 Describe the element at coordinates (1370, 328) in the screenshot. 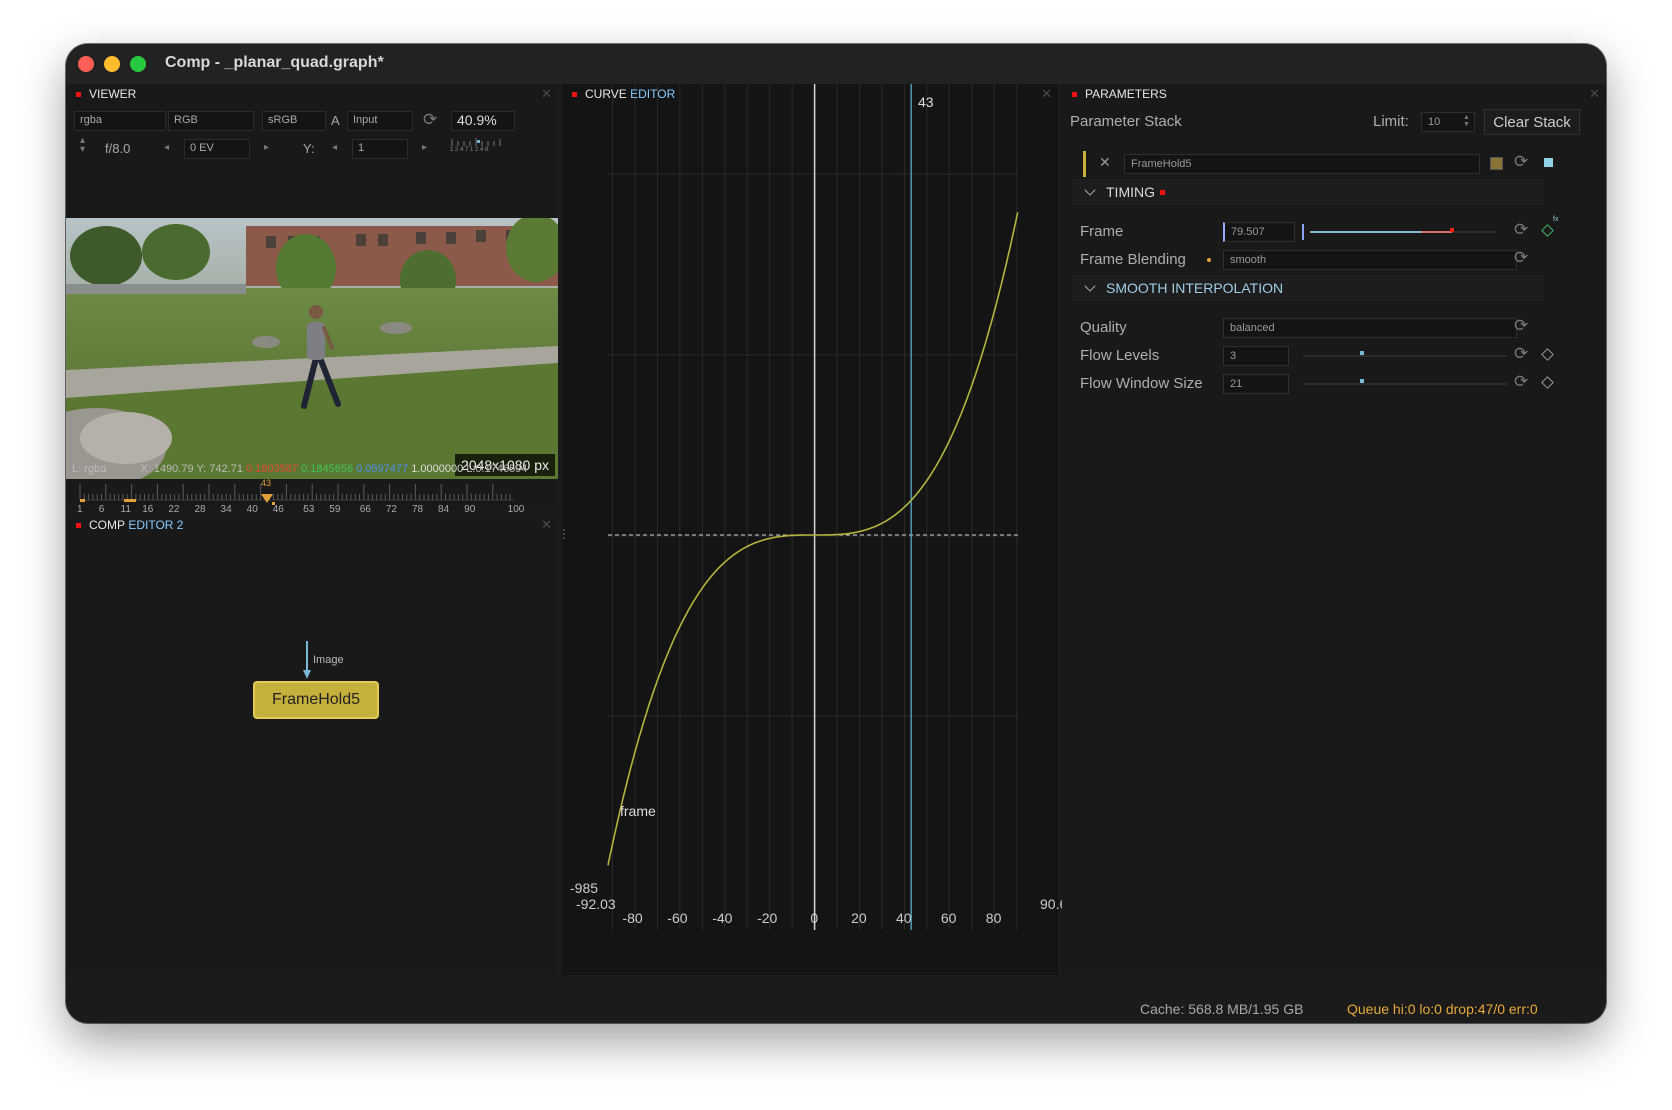

I see `quality-select: balanced` at that location.